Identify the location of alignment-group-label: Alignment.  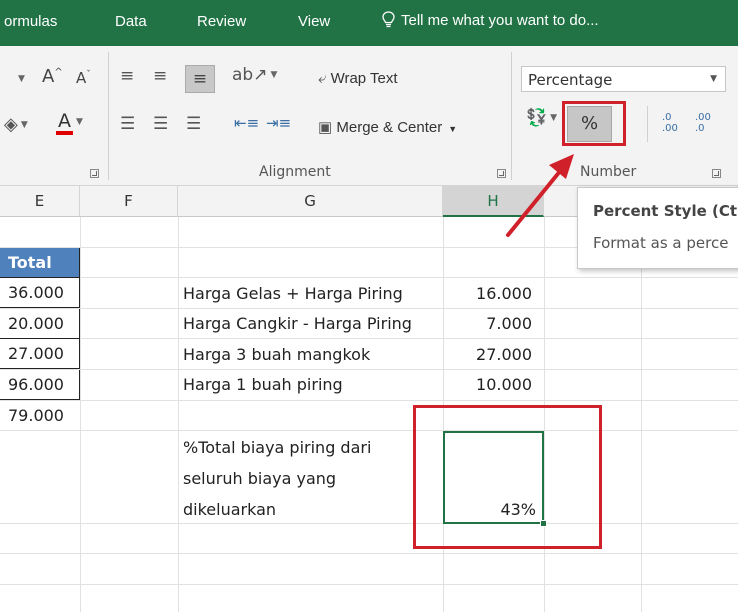
(295, 172).